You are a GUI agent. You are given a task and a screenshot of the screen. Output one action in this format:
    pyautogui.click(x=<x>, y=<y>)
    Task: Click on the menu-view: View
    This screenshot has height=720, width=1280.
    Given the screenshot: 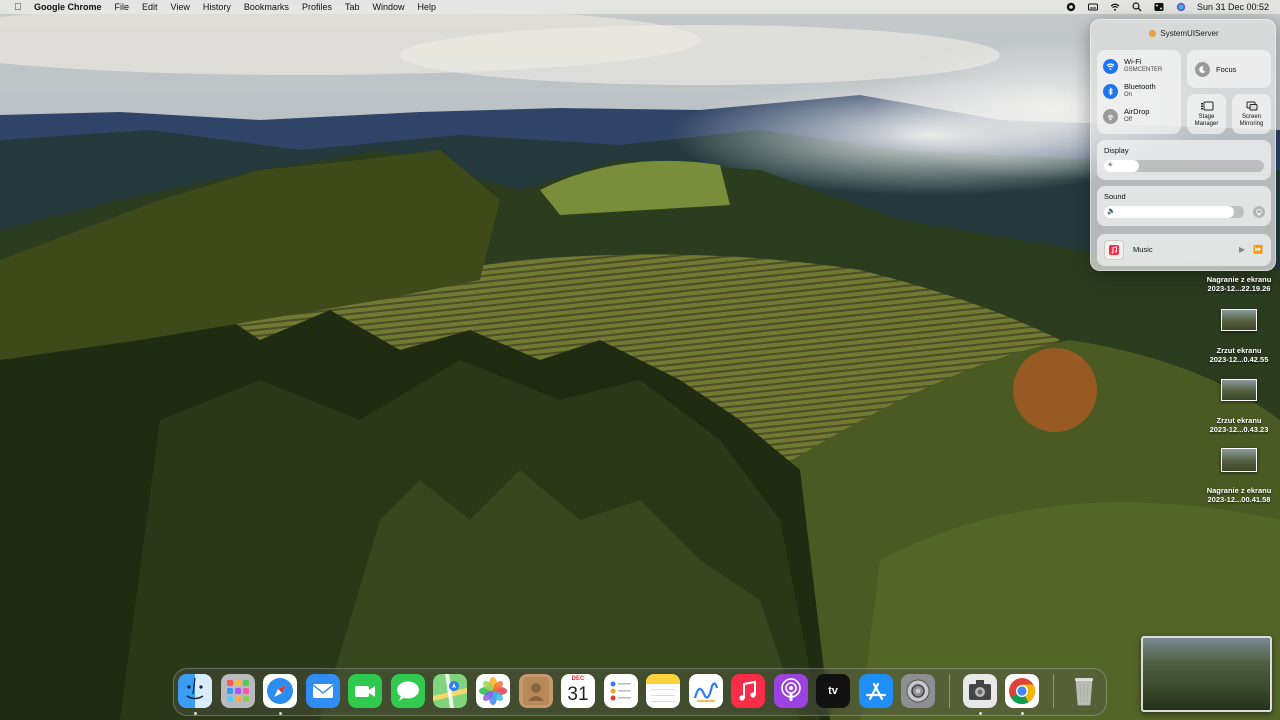 What is the action you would take?
    pyautogui.click(x=180, y=7)
    